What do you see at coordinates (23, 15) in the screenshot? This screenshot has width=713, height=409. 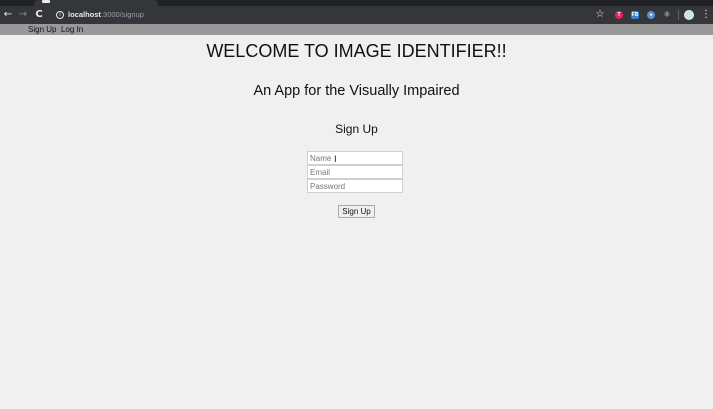 I see `forward-arrow-icon: →` at bounding box center [23, 15].